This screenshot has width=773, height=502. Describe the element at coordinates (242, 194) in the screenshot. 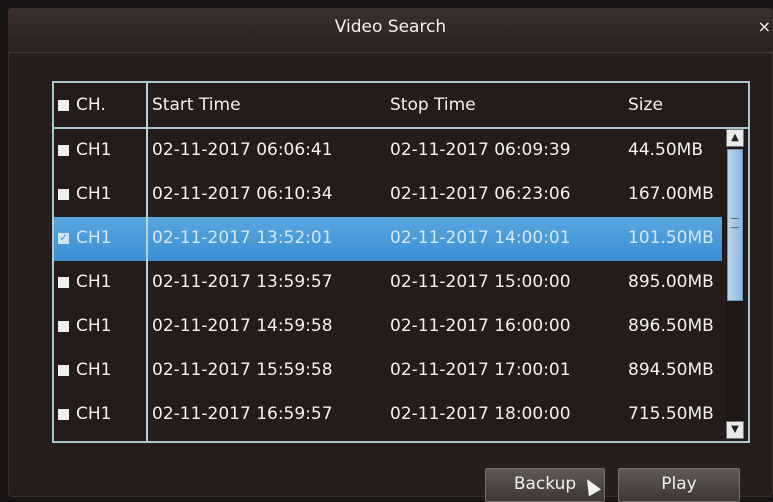

I see `cell-start-time: 02-11-2017 06:10:34` at that location.